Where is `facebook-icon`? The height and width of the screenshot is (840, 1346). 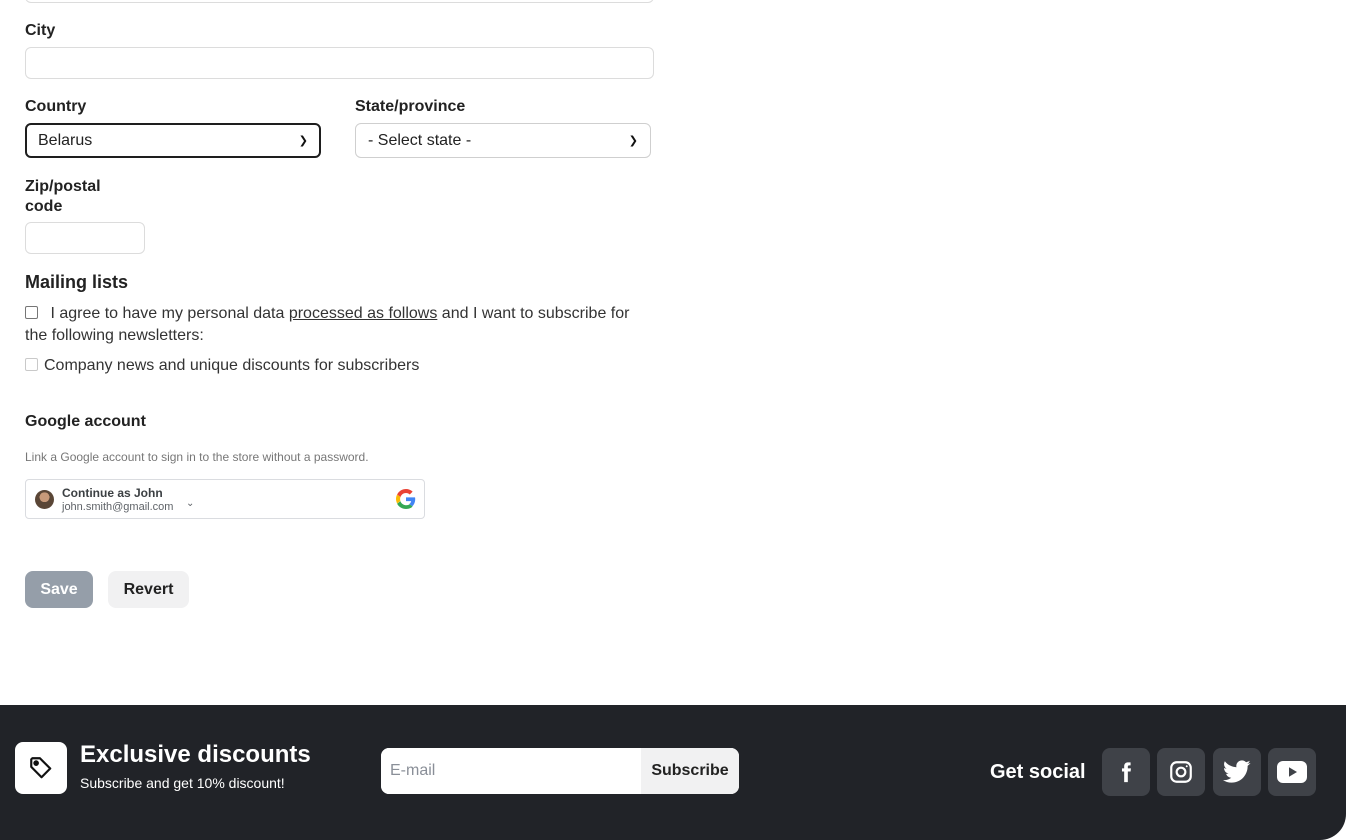
facebook-icon is located at coordinates (1126, 772).